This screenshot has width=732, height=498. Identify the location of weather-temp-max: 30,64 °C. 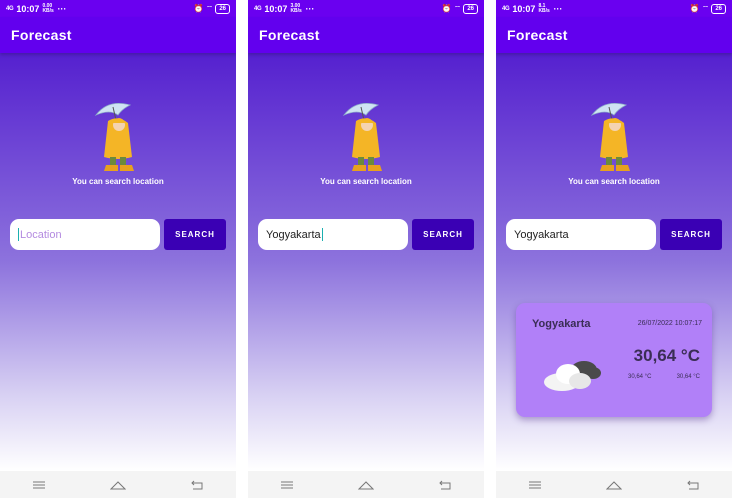
(688, 377).